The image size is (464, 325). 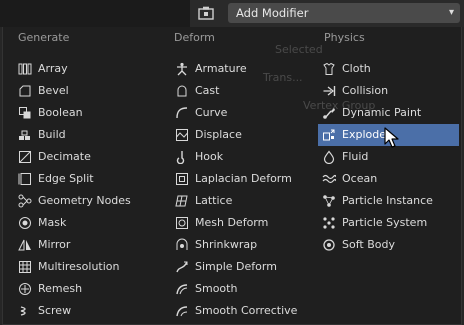 What do you see at coordinates (388, 69) in the screenshot?
I see `menu-item-cloth: Cloth` at bounding box center [388, 69].